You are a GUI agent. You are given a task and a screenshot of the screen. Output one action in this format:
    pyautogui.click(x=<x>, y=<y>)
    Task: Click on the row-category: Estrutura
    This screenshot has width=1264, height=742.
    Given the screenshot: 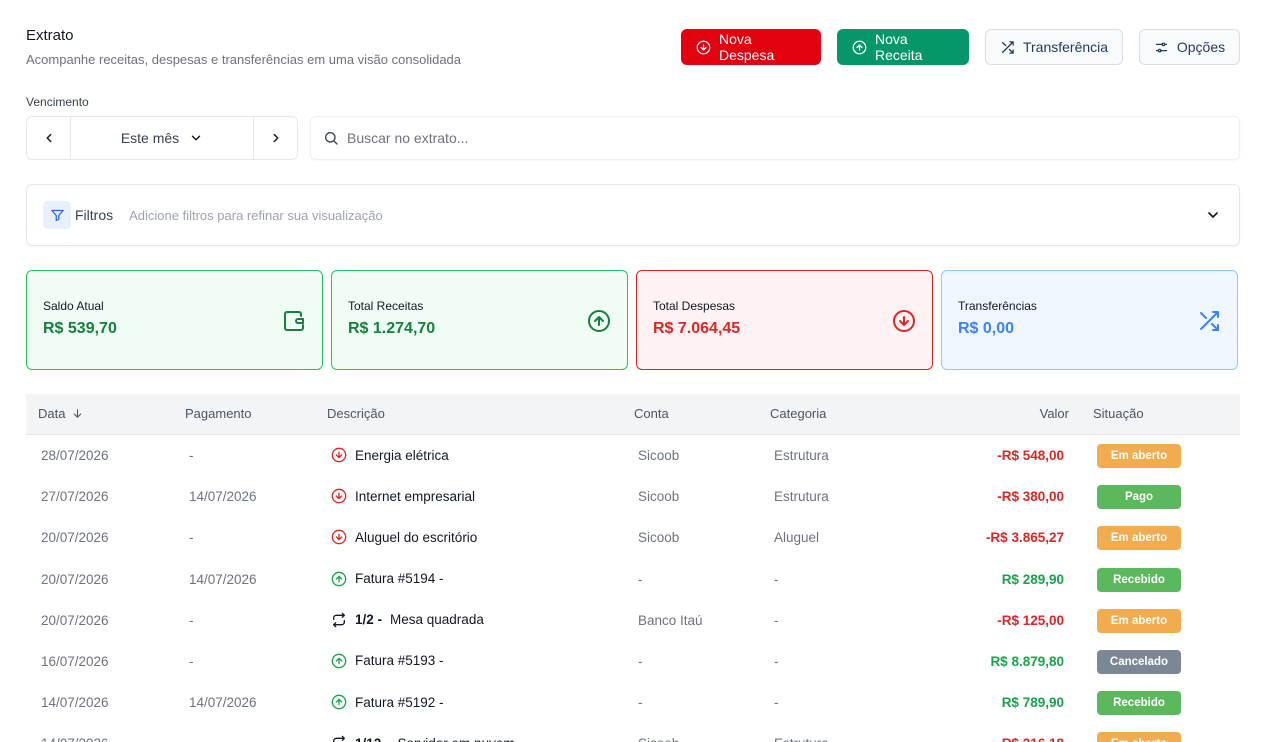 What is the action you would take?
    pyautogui.click(x=801, y=739)
    